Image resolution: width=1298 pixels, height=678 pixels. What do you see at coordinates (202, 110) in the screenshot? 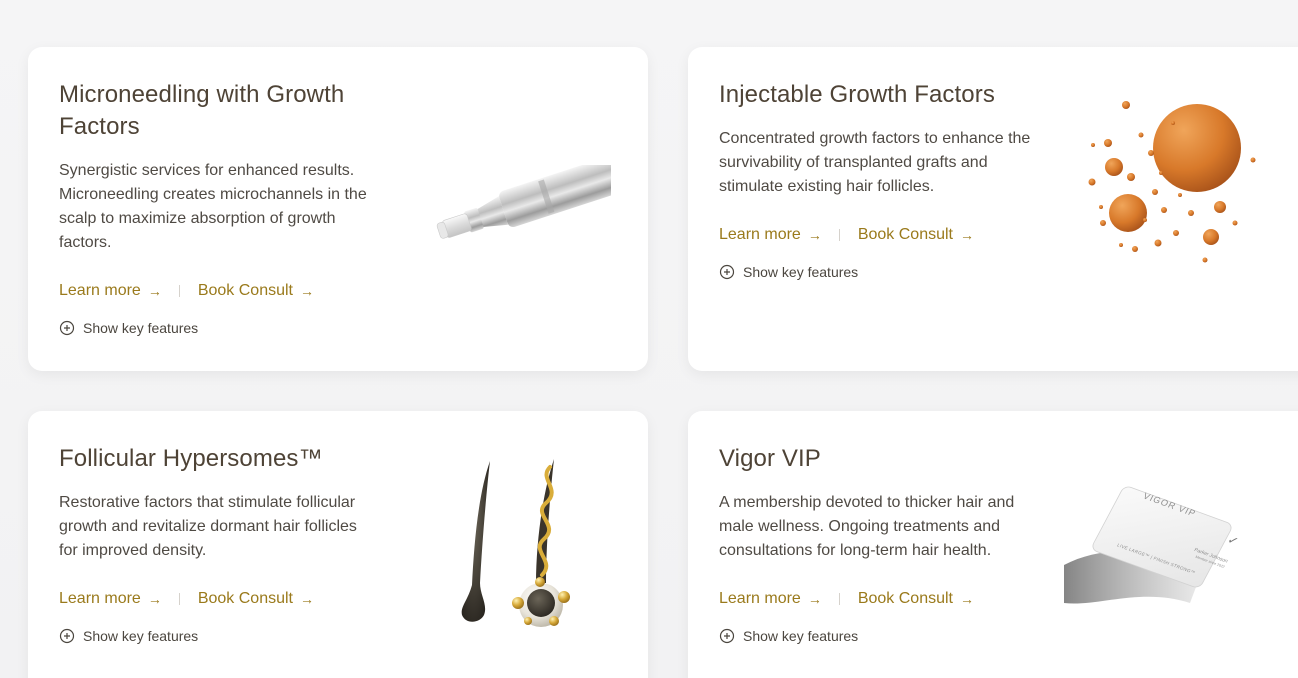
I see `card-title: Microneedling with Growth Factors` at bounding box center [202, 110].